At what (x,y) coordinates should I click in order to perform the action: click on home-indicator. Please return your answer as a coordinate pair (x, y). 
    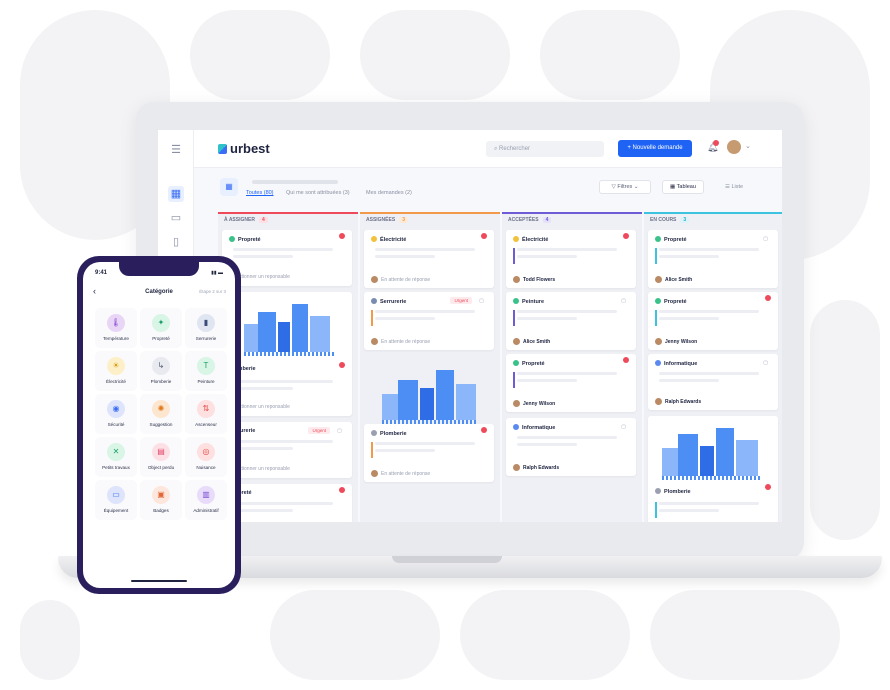
    Looking at the image, I should click on (159, 581).